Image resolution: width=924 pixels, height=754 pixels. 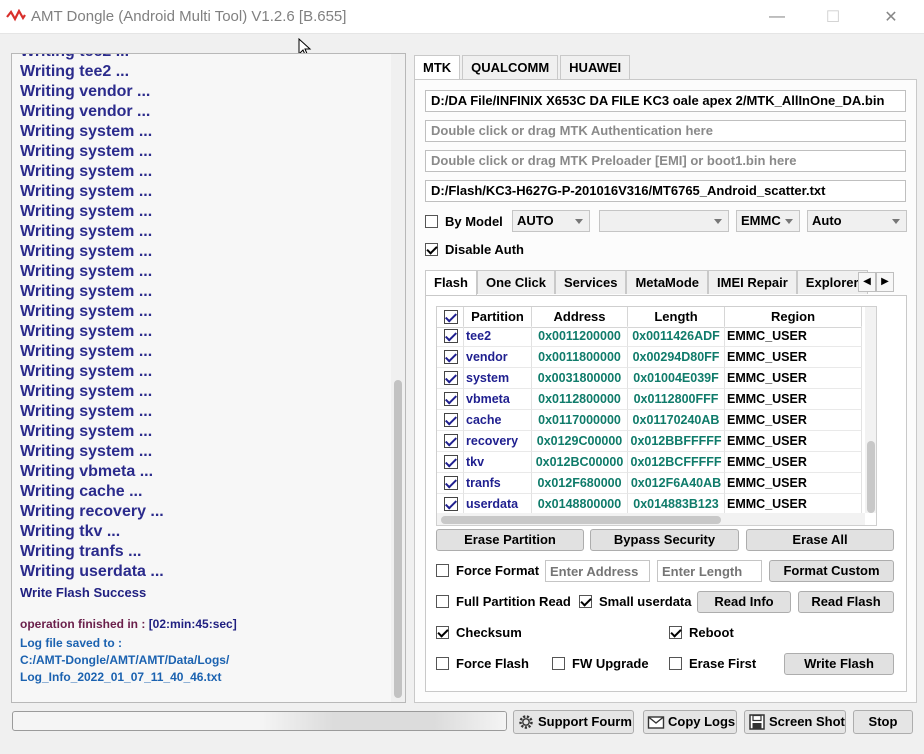 What do you see at coordinates (121, 677) in the screenshot?
I see `log-saved-path-2: Log_Info_2022_01_07_11_40_46.txt` at bounding box center [121, 677].